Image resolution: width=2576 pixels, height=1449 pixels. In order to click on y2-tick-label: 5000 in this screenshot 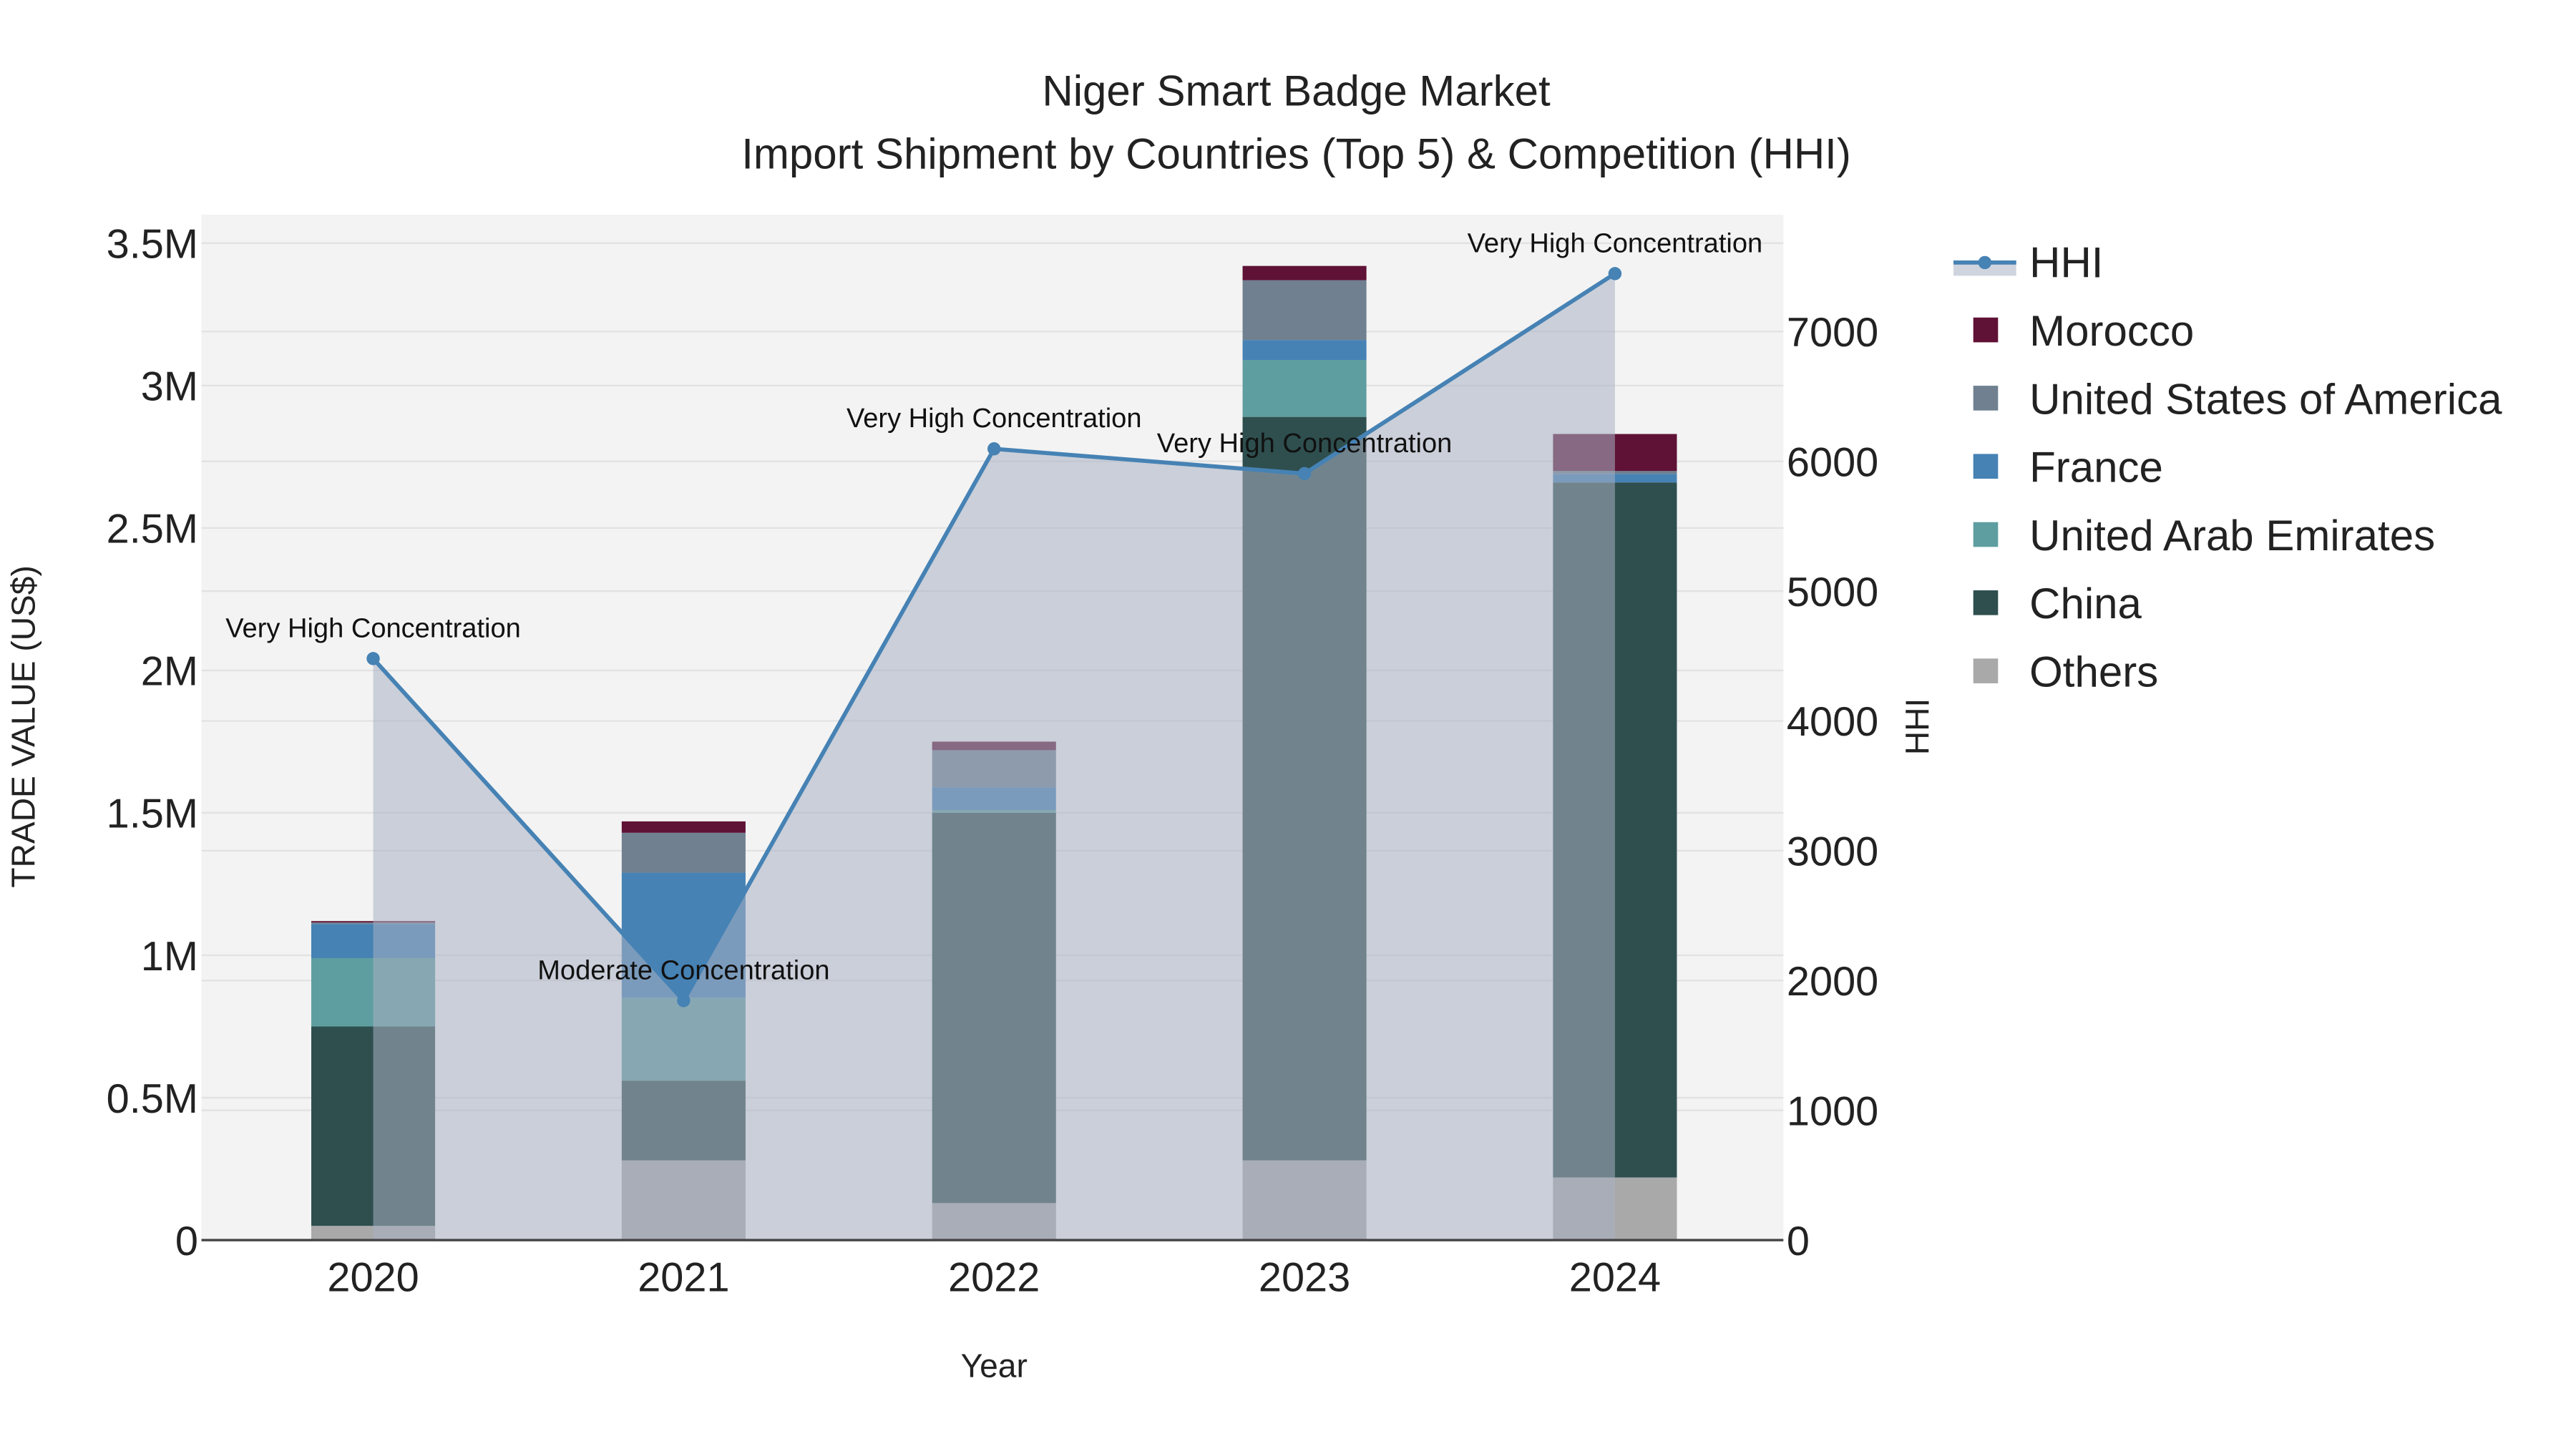, I will do `click(1832, 592)`.